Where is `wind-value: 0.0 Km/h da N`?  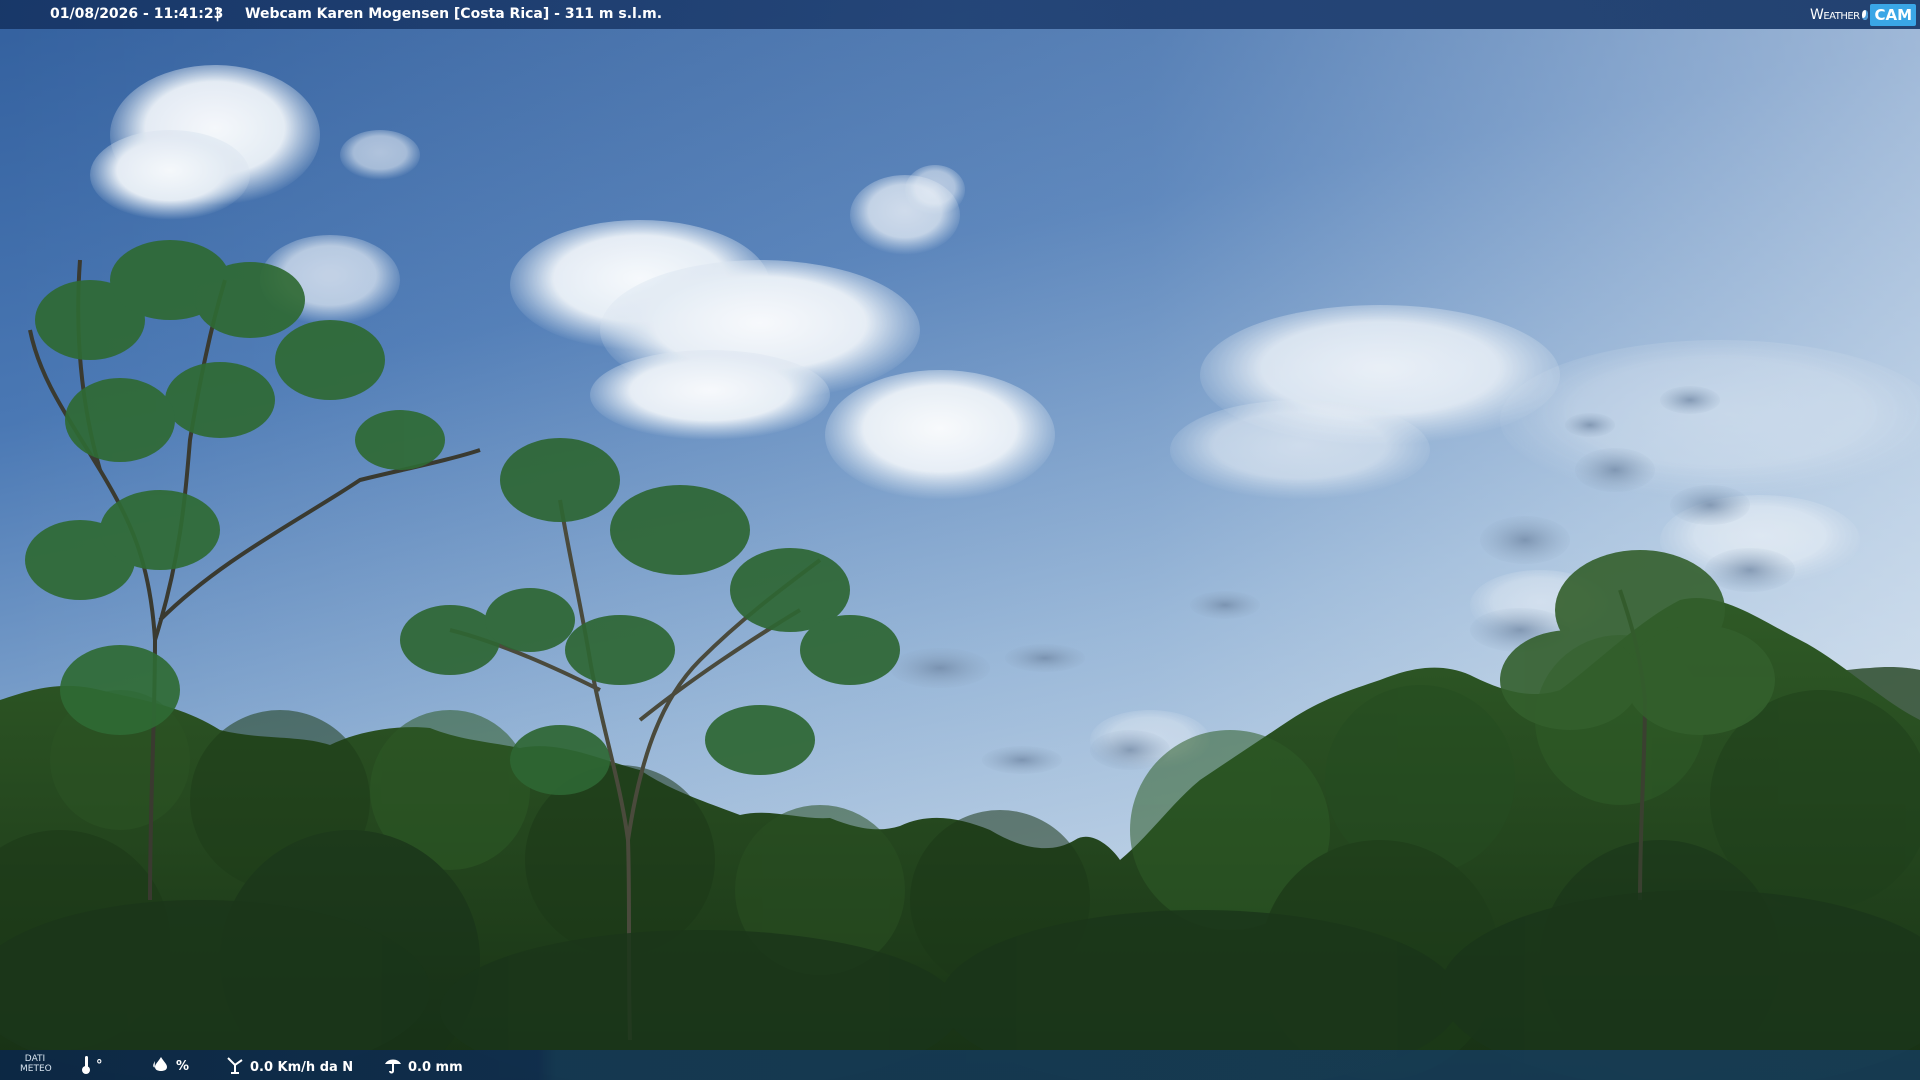
wind-value: 0.0 Km/h da N is located at coordinates (302, 1067).